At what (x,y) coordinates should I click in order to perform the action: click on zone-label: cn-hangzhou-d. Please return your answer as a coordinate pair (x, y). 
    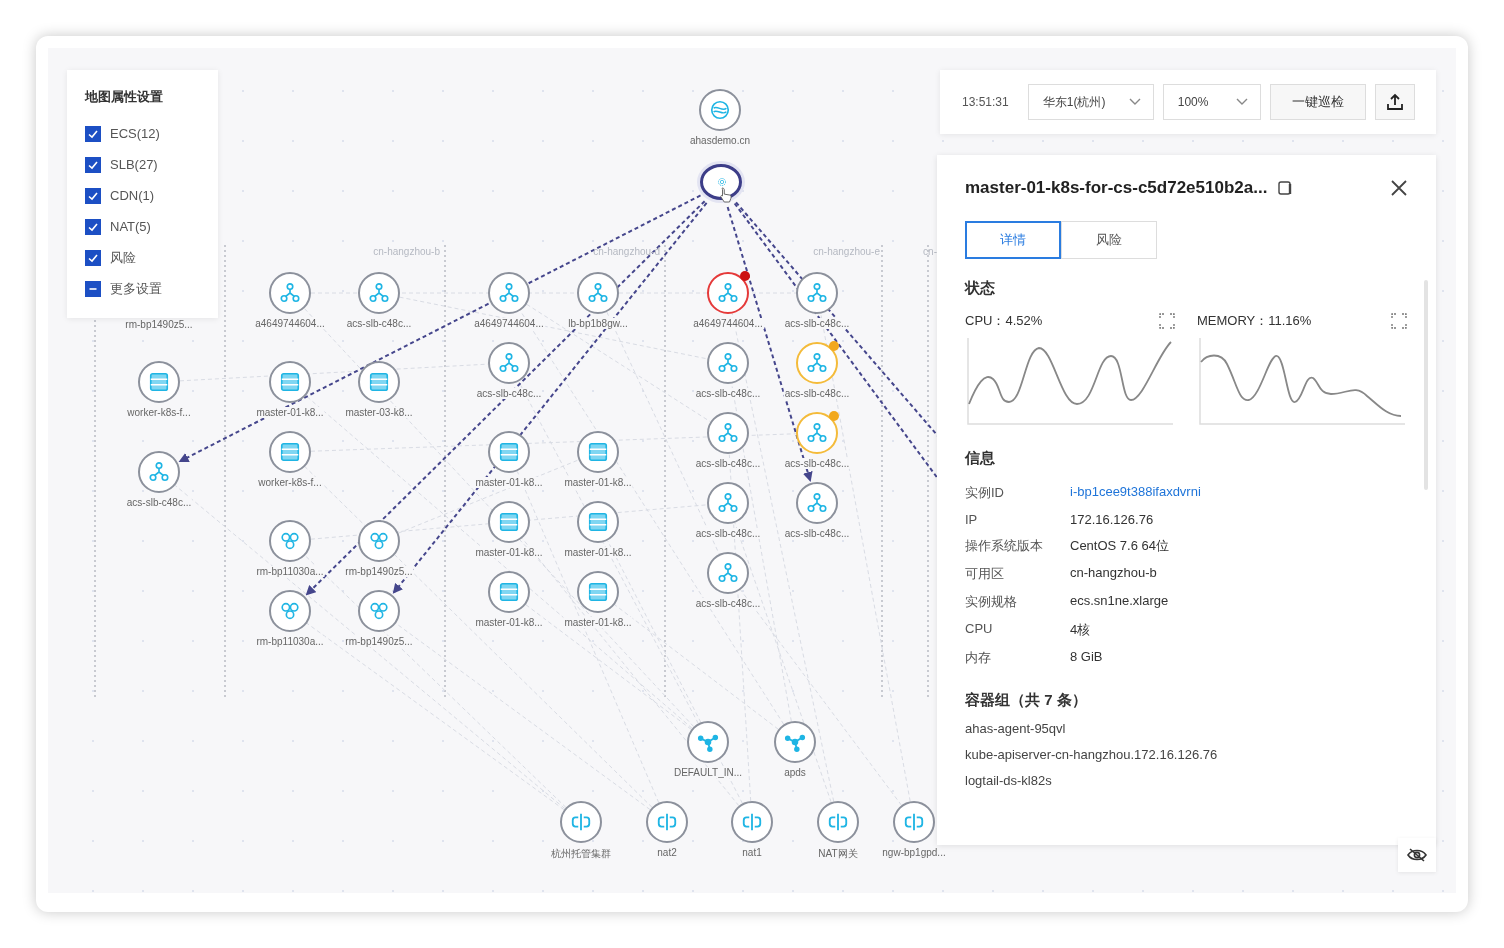
    Looking at the image, I should click on (626, 251).